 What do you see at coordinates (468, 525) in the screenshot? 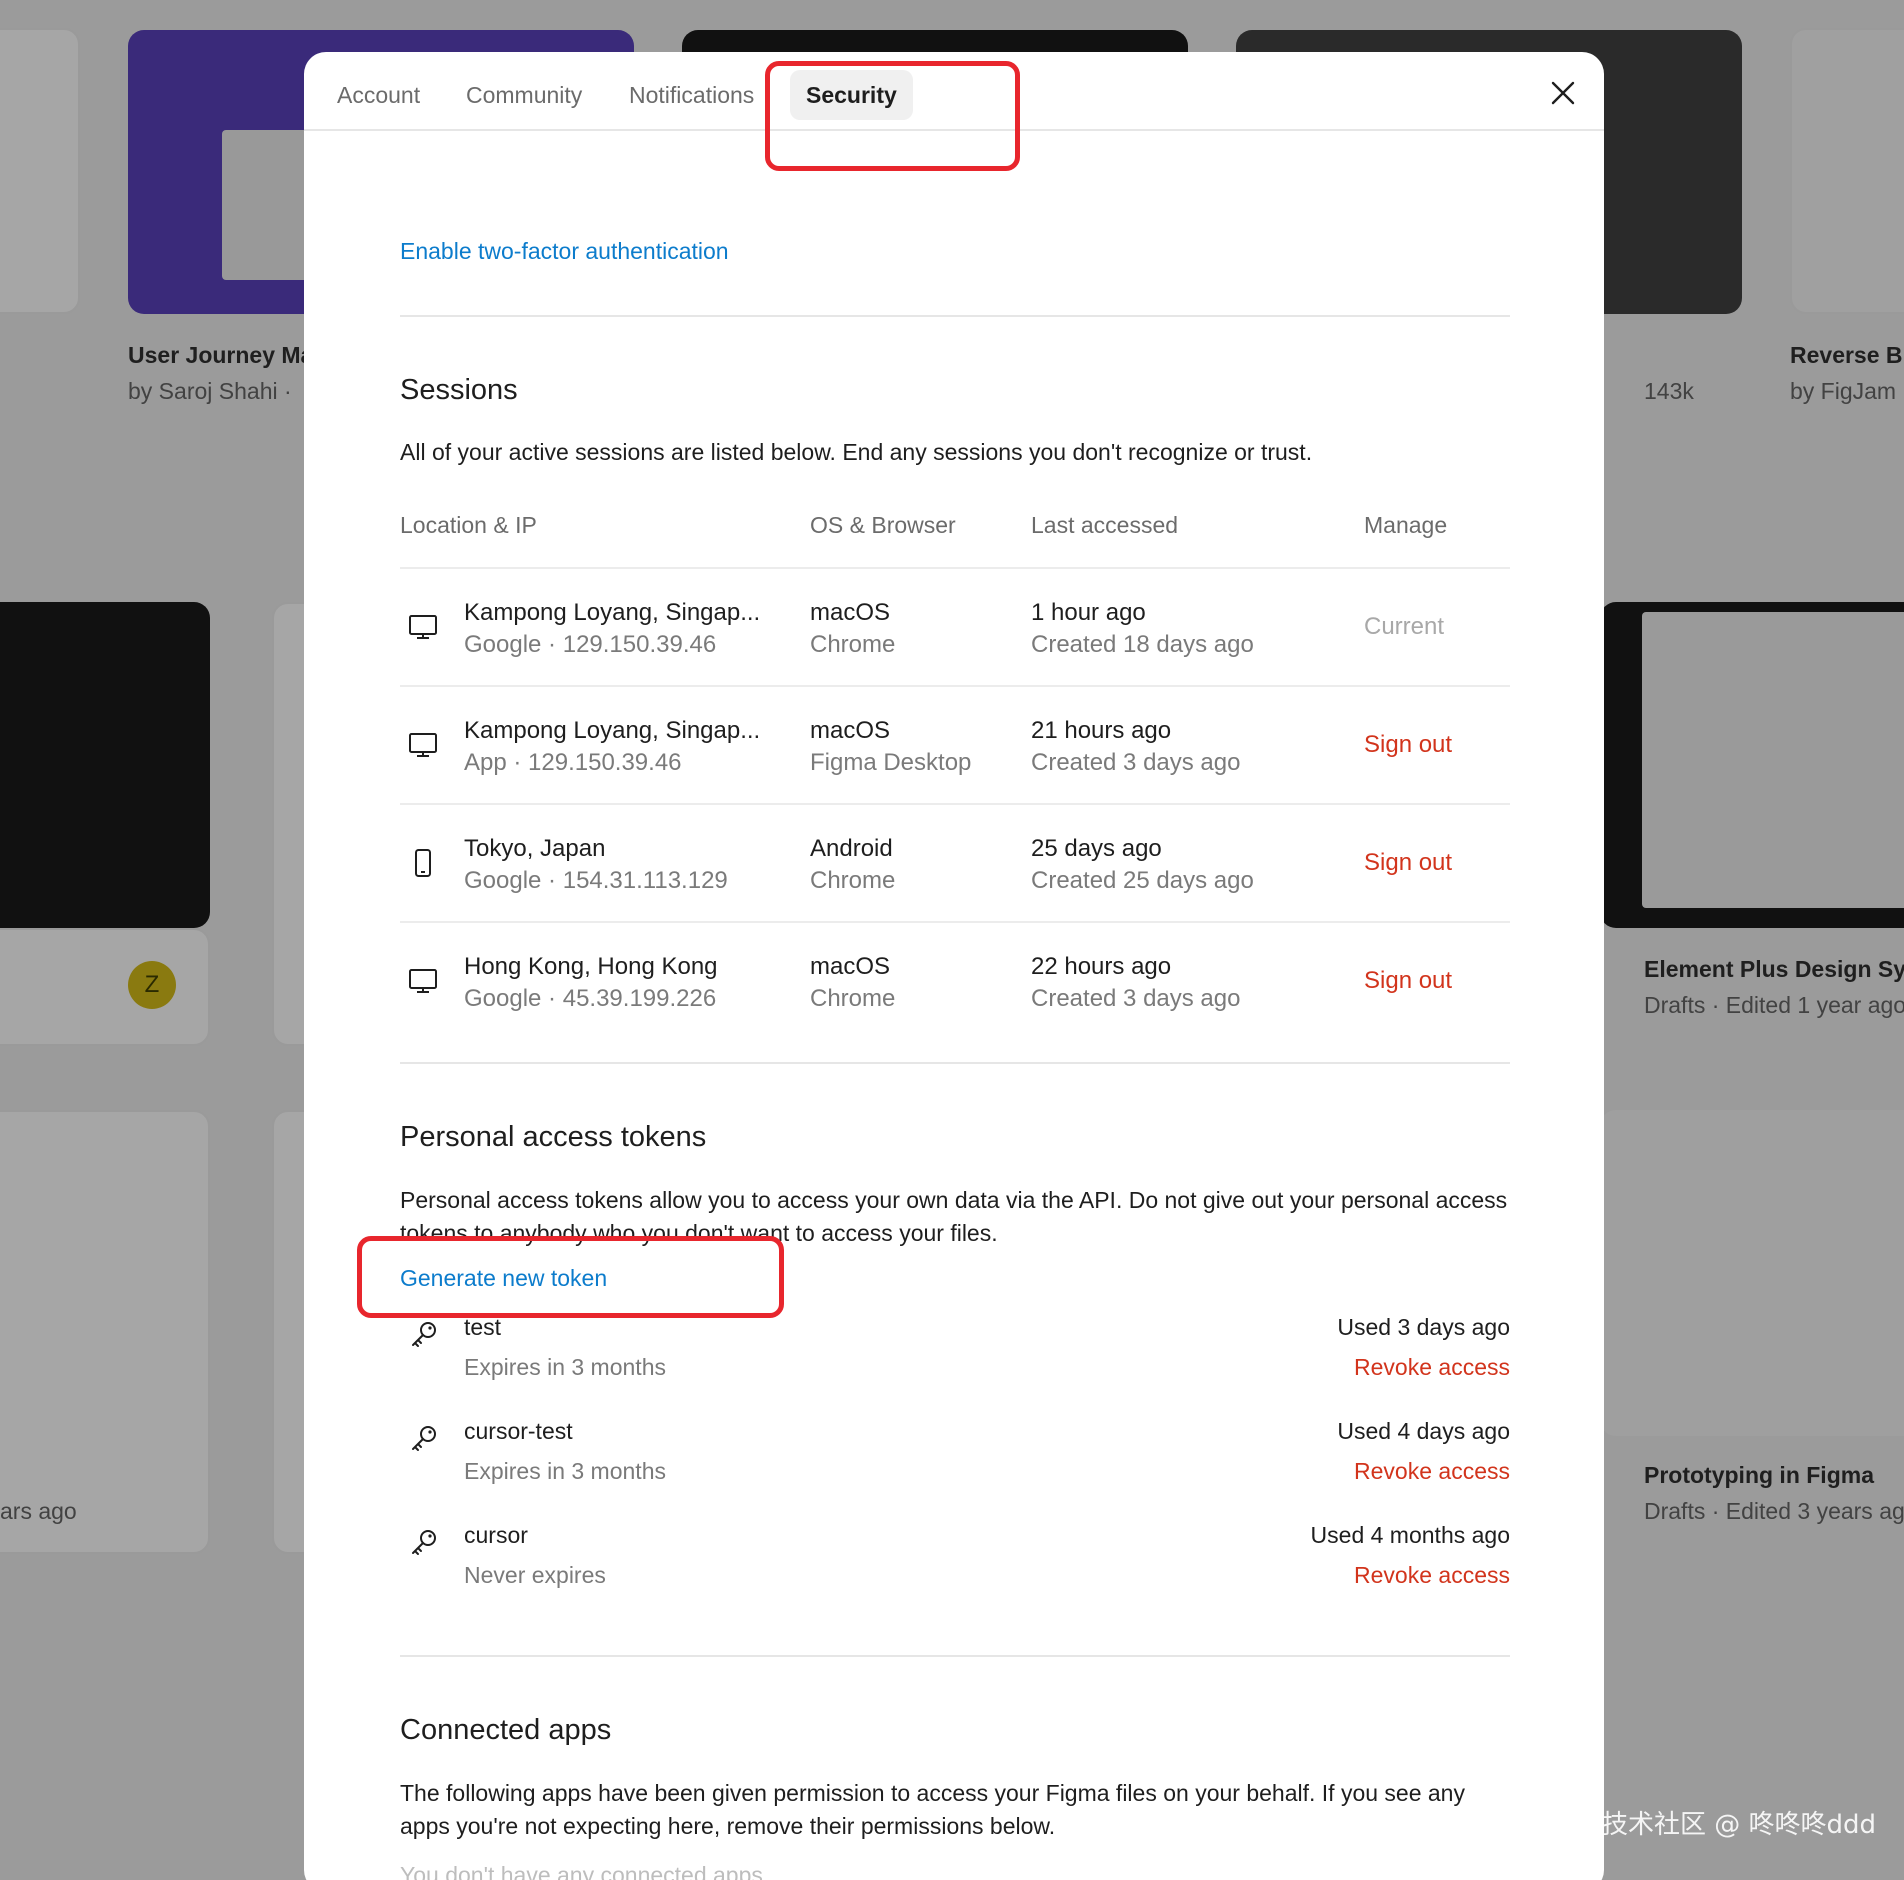
I see `column-header-location: Location & IP` at bounding box center [468, 525].